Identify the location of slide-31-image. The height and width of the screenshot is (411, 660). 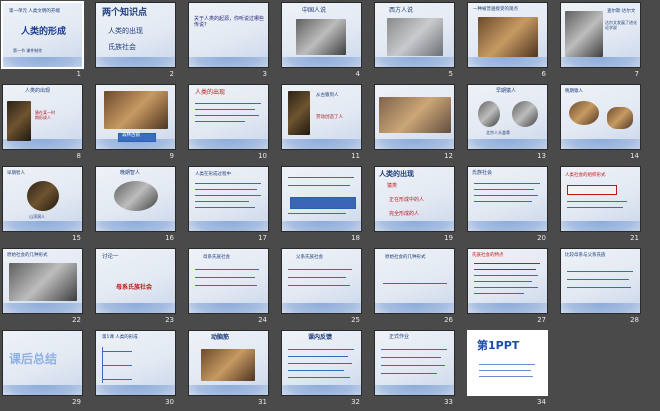
(228, 365).